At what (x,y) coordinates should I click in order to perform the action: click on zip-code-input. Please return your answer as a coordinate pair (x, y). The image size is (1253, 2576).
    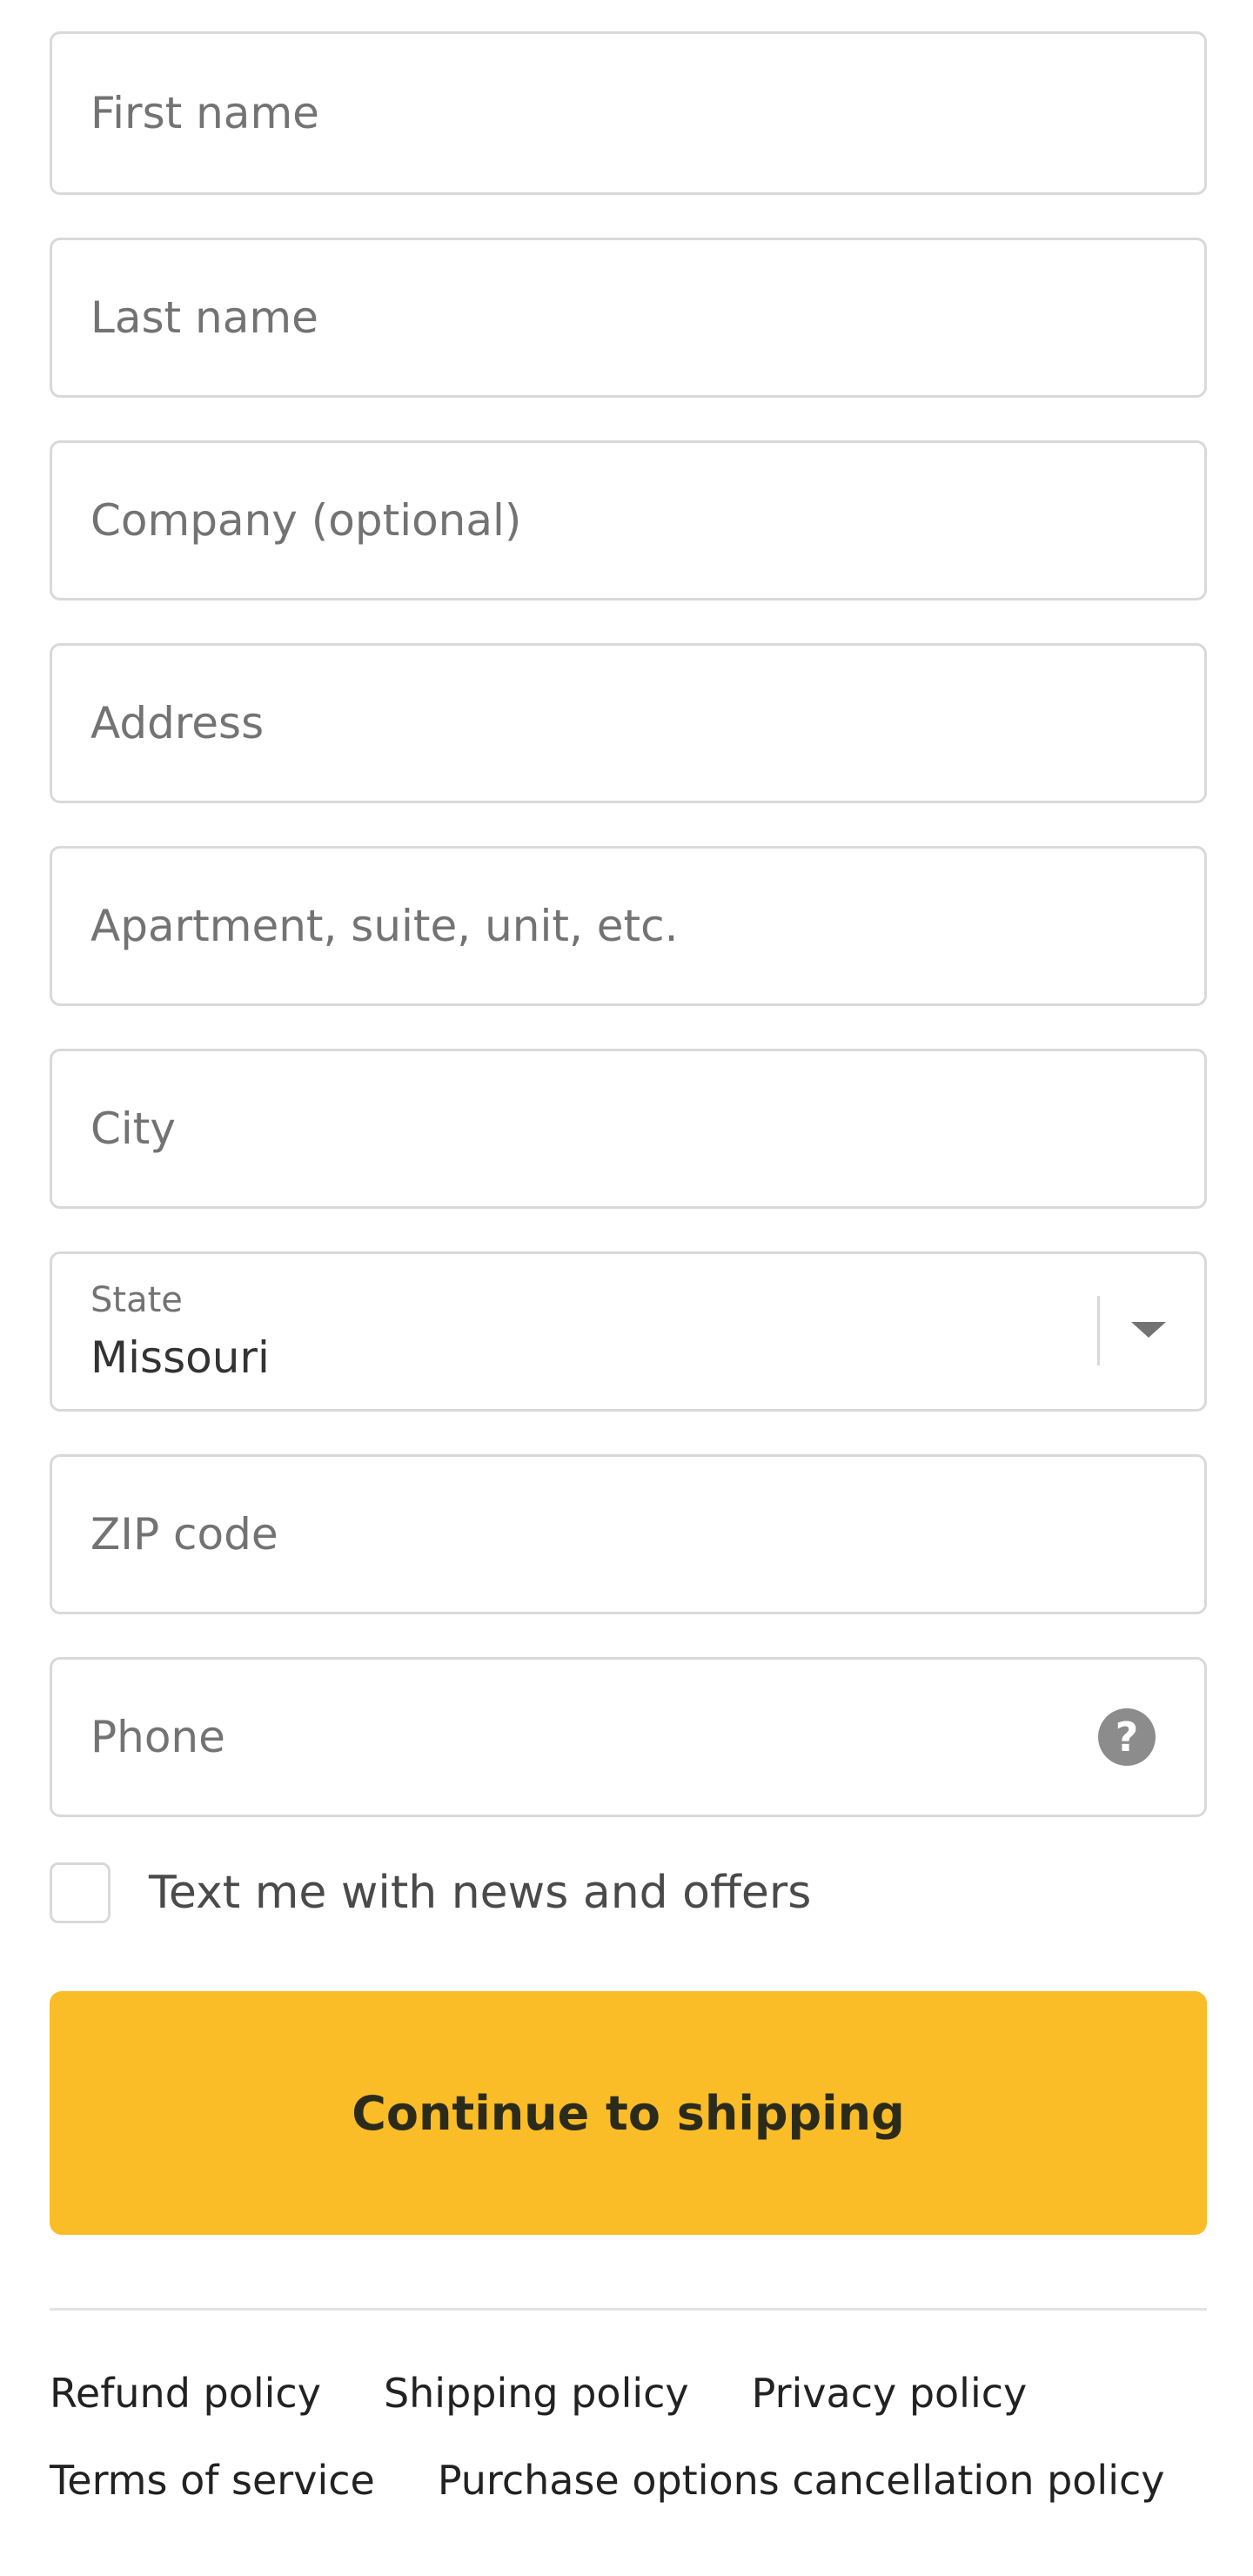
    Looking at the image, I should click on (628, 1534).